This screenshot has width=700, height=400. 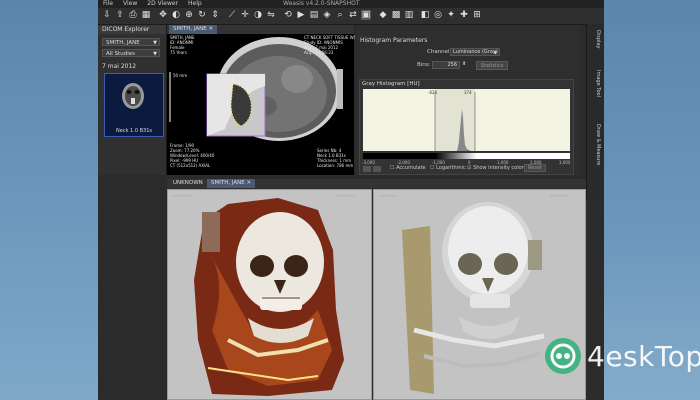 I want to click on display-icon: ◧, so click(x=425, y=15).